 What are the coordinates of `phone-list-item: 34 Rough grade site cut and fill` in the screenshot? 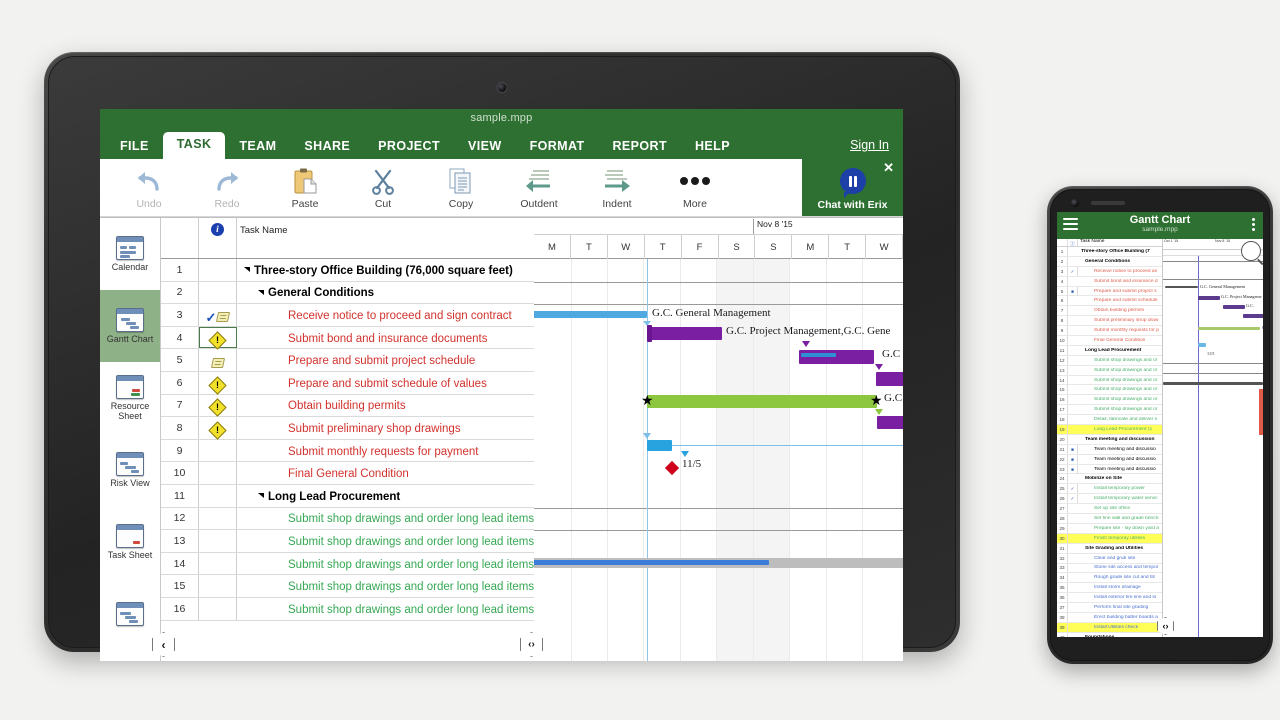 It's located at (1109, 578).